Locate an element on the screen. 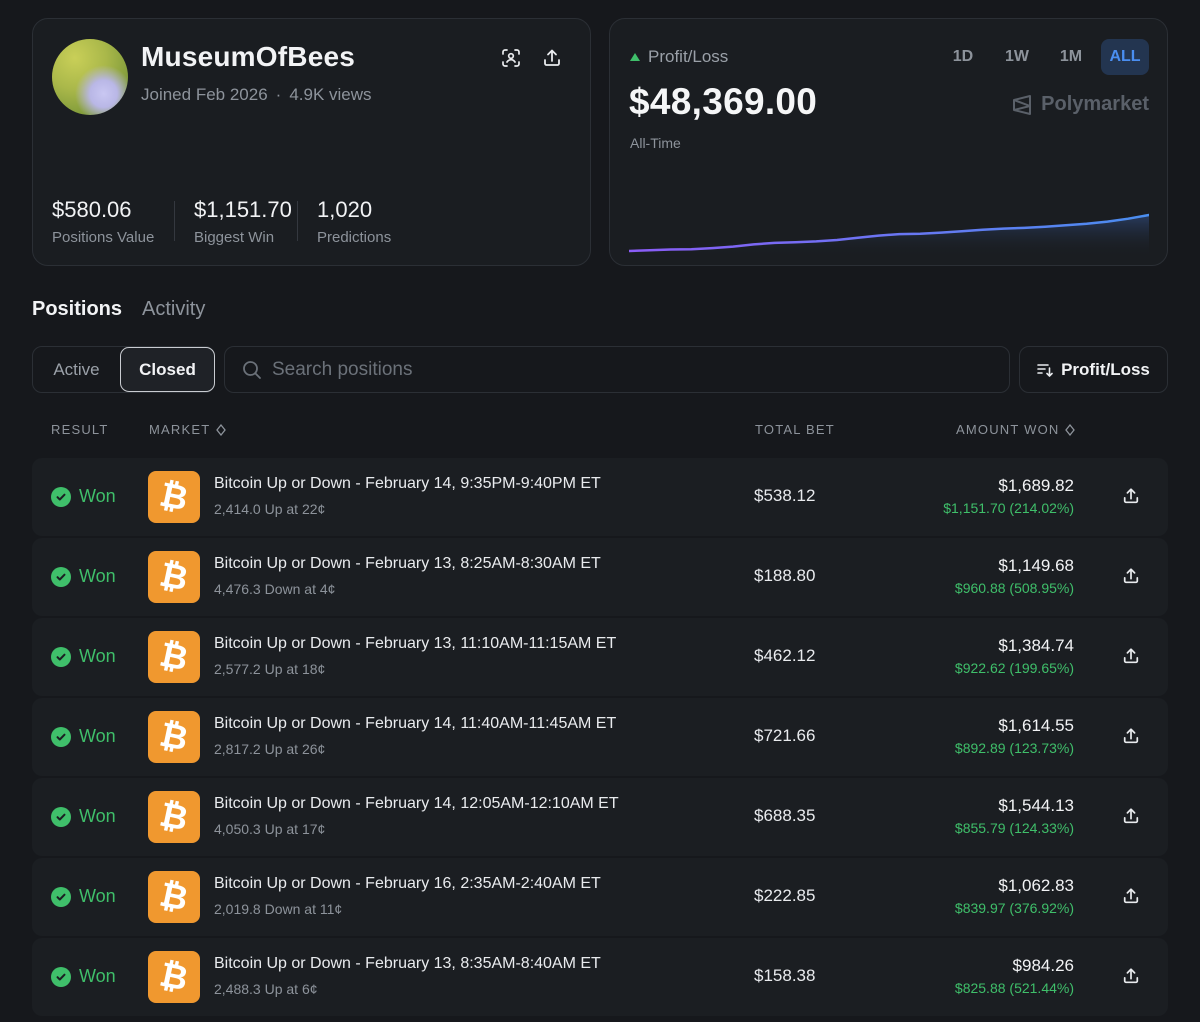  header-amount-won-label: AMOUNT WON is located at coordinates (1008, 429).